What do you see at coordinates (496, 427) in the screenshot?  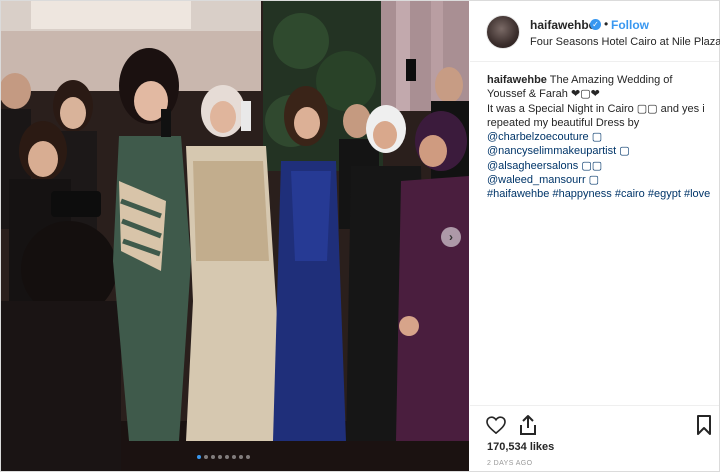 I see `heart-icon` at bounding box center [496, 427].